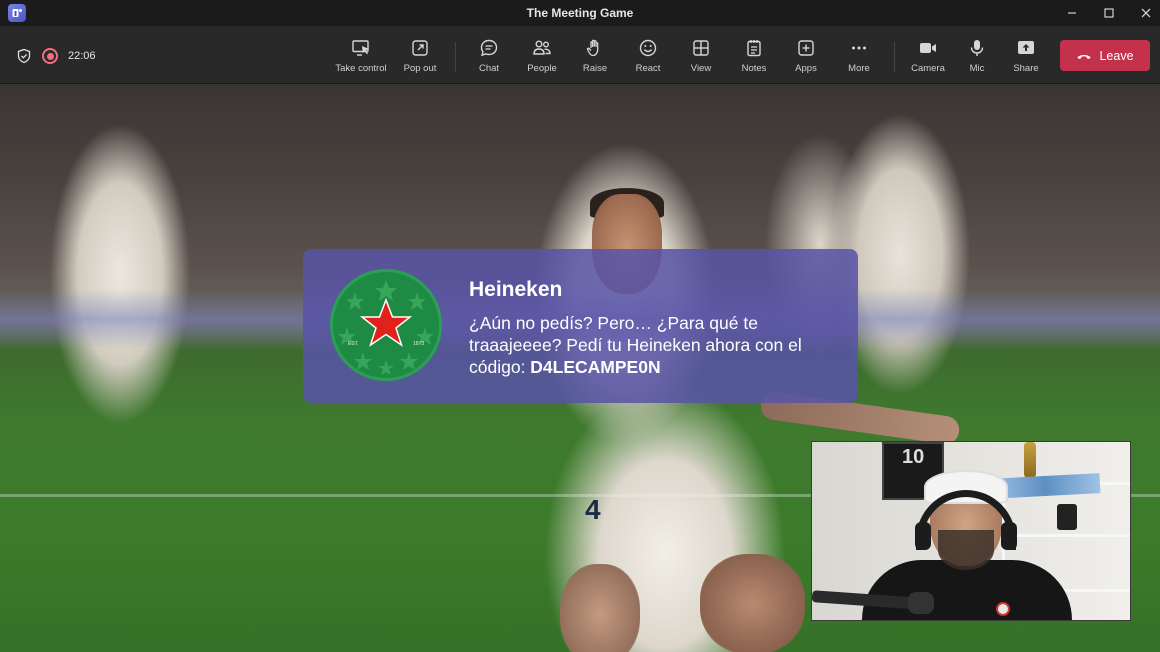 Image resolution: width=1160 pixels, height=652 pixels. I want to click on raise-hand-button: Raise, so click(595, 58).